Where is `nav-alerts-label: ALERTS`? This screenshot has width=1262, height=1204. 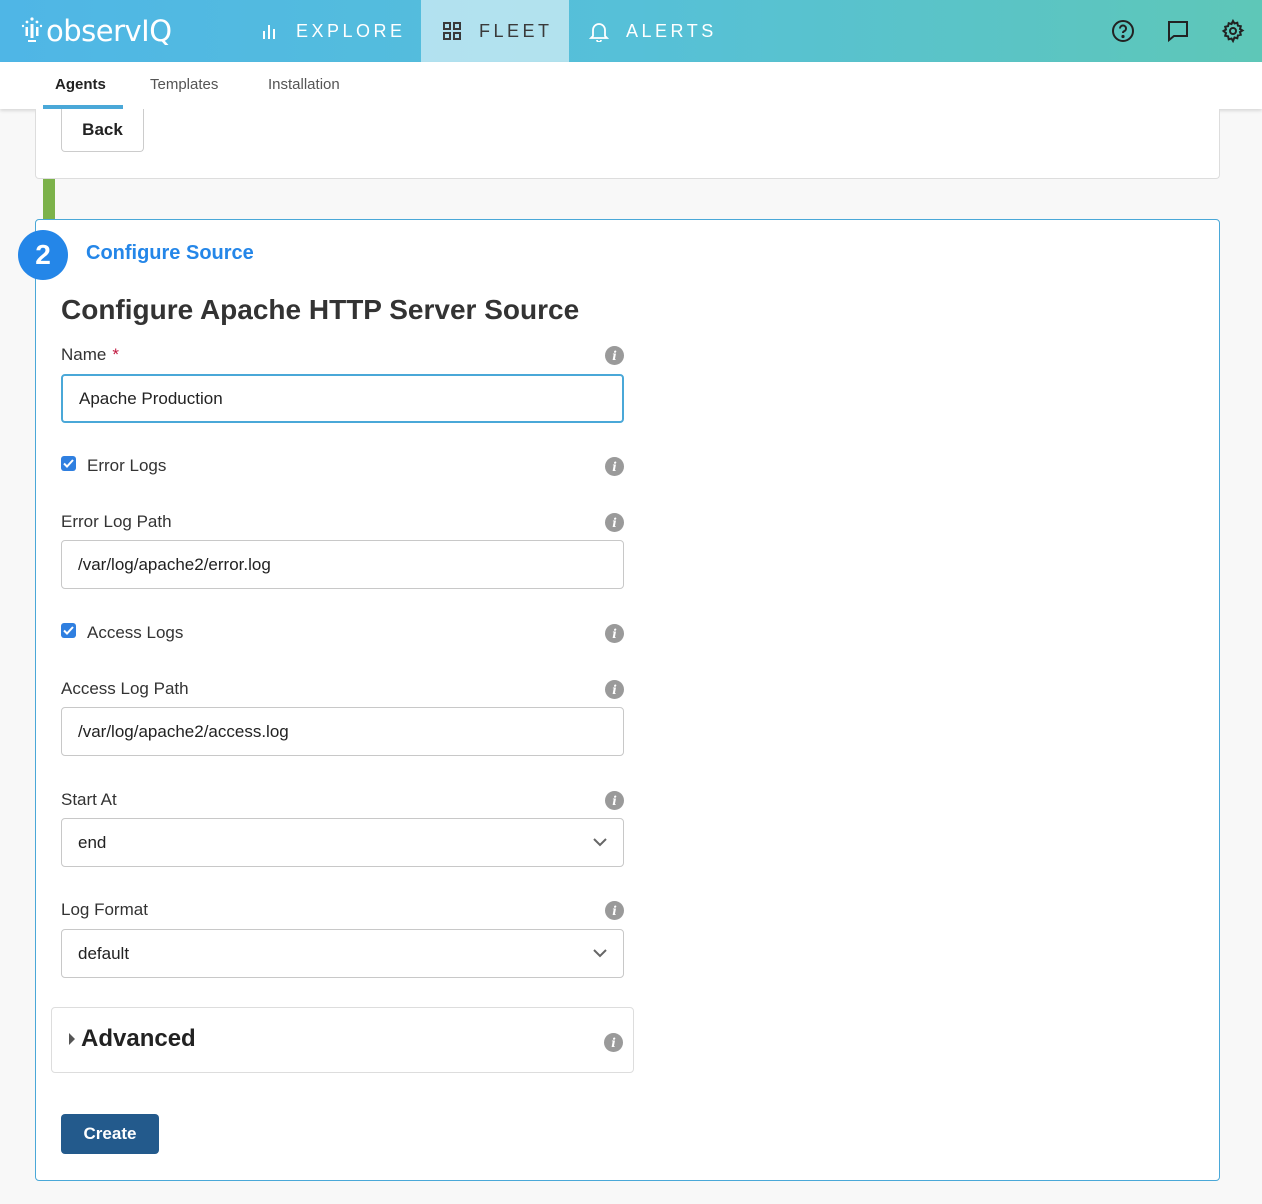 nav-alerts-label: ALERTS is located at coordinates (671, 30).